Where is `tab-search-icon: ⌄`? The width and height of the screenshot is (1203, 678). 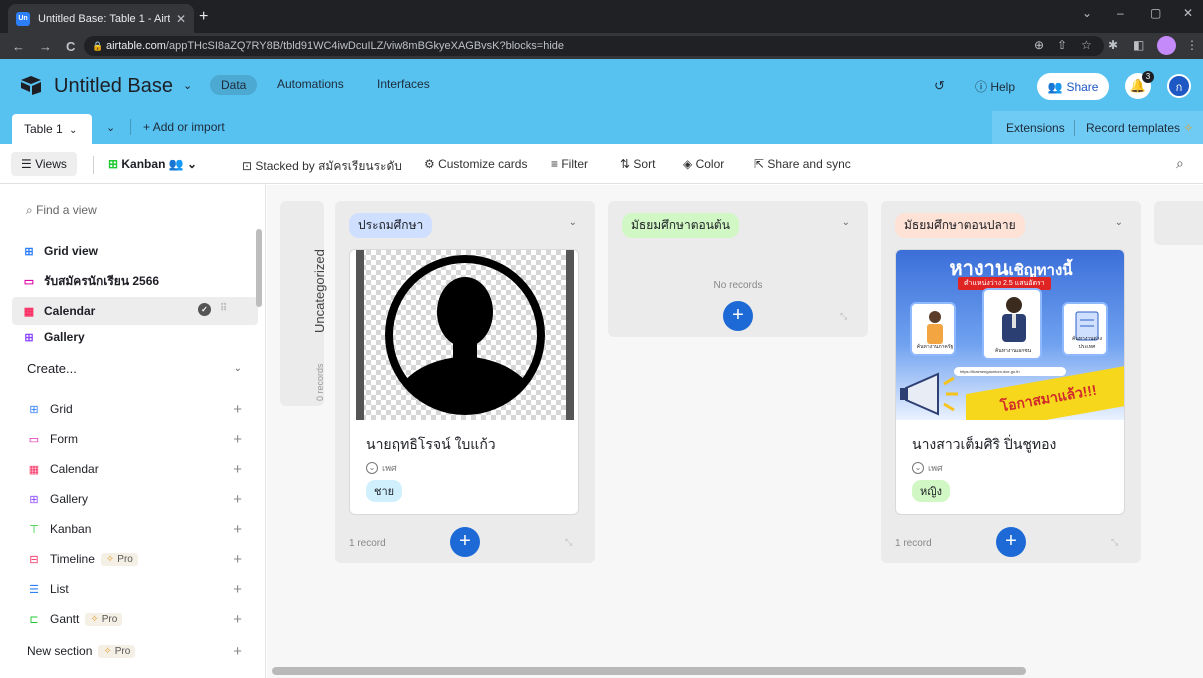
tab-search-icon: ⌄ is located at coordinates (1087, 13).